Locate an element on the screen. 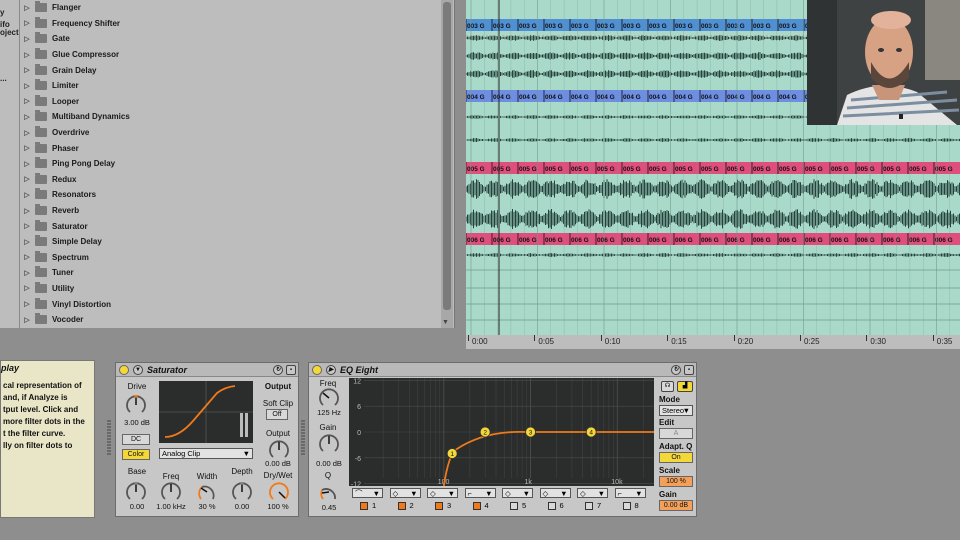 The image size is (960, 540). scroll-down-icon: ▼ is located at coordinates (445, 322).